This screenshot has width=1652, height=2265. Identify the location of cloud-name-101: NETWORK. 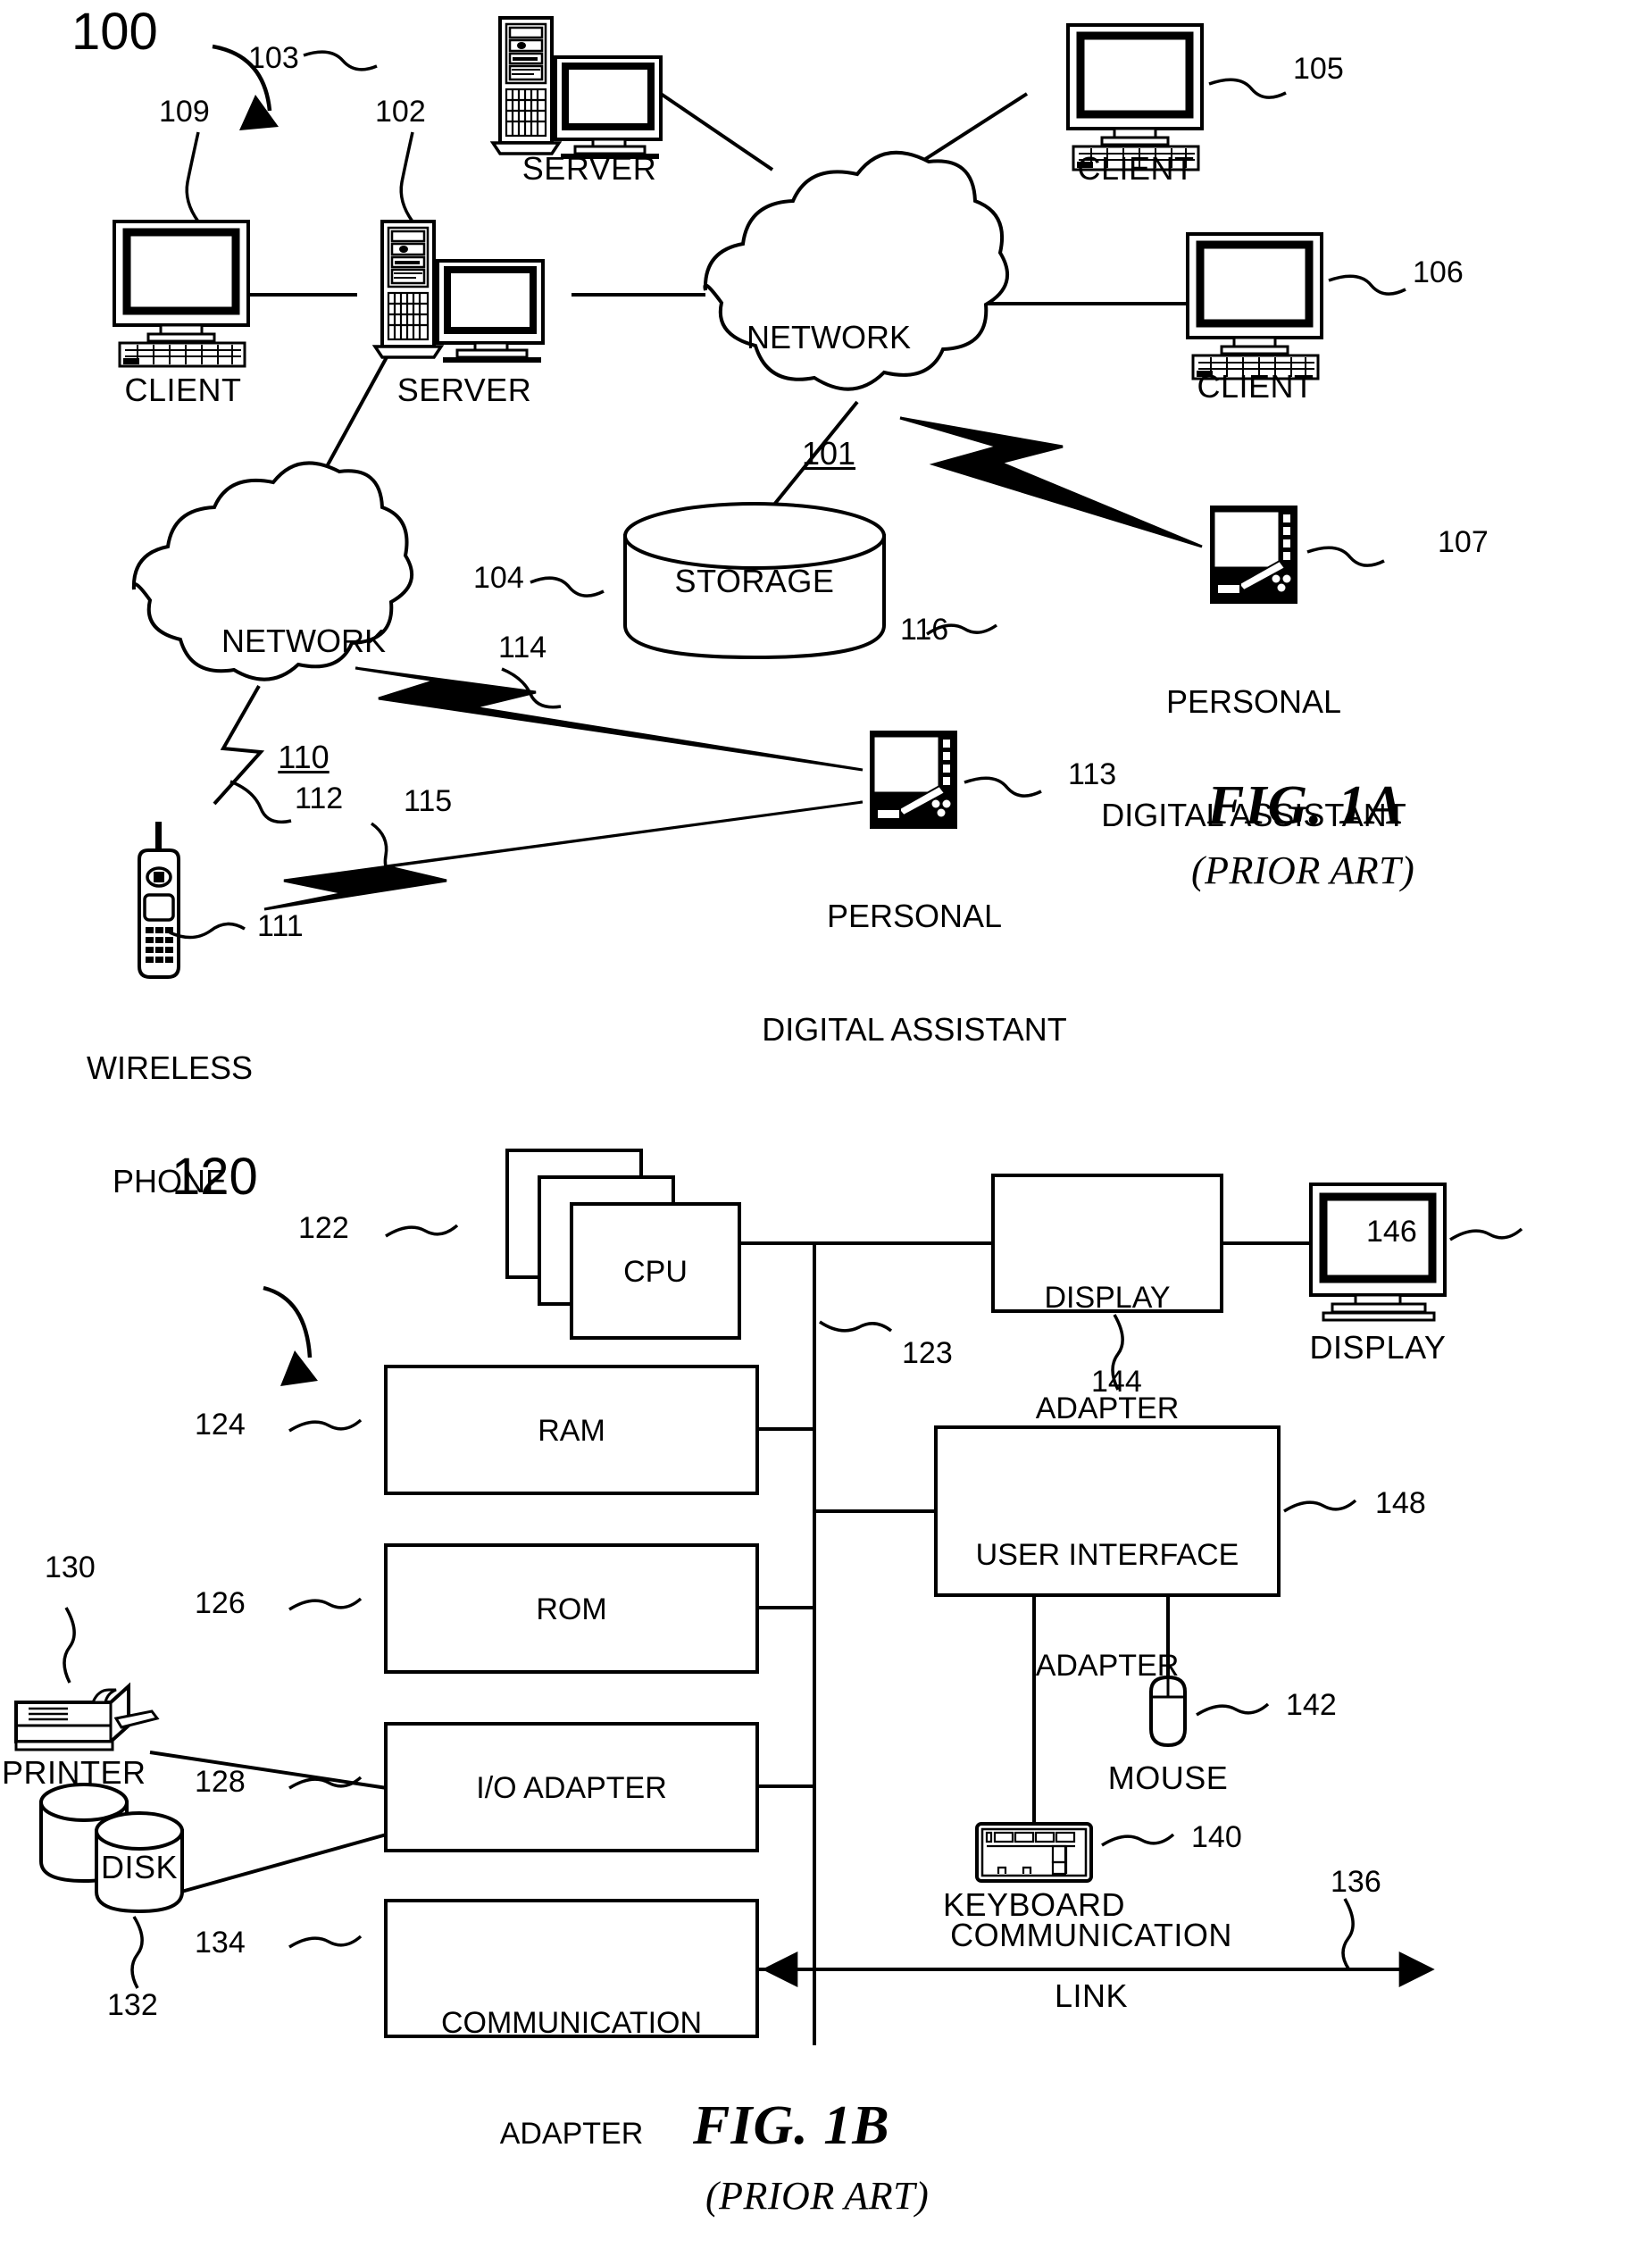
(829, 337).